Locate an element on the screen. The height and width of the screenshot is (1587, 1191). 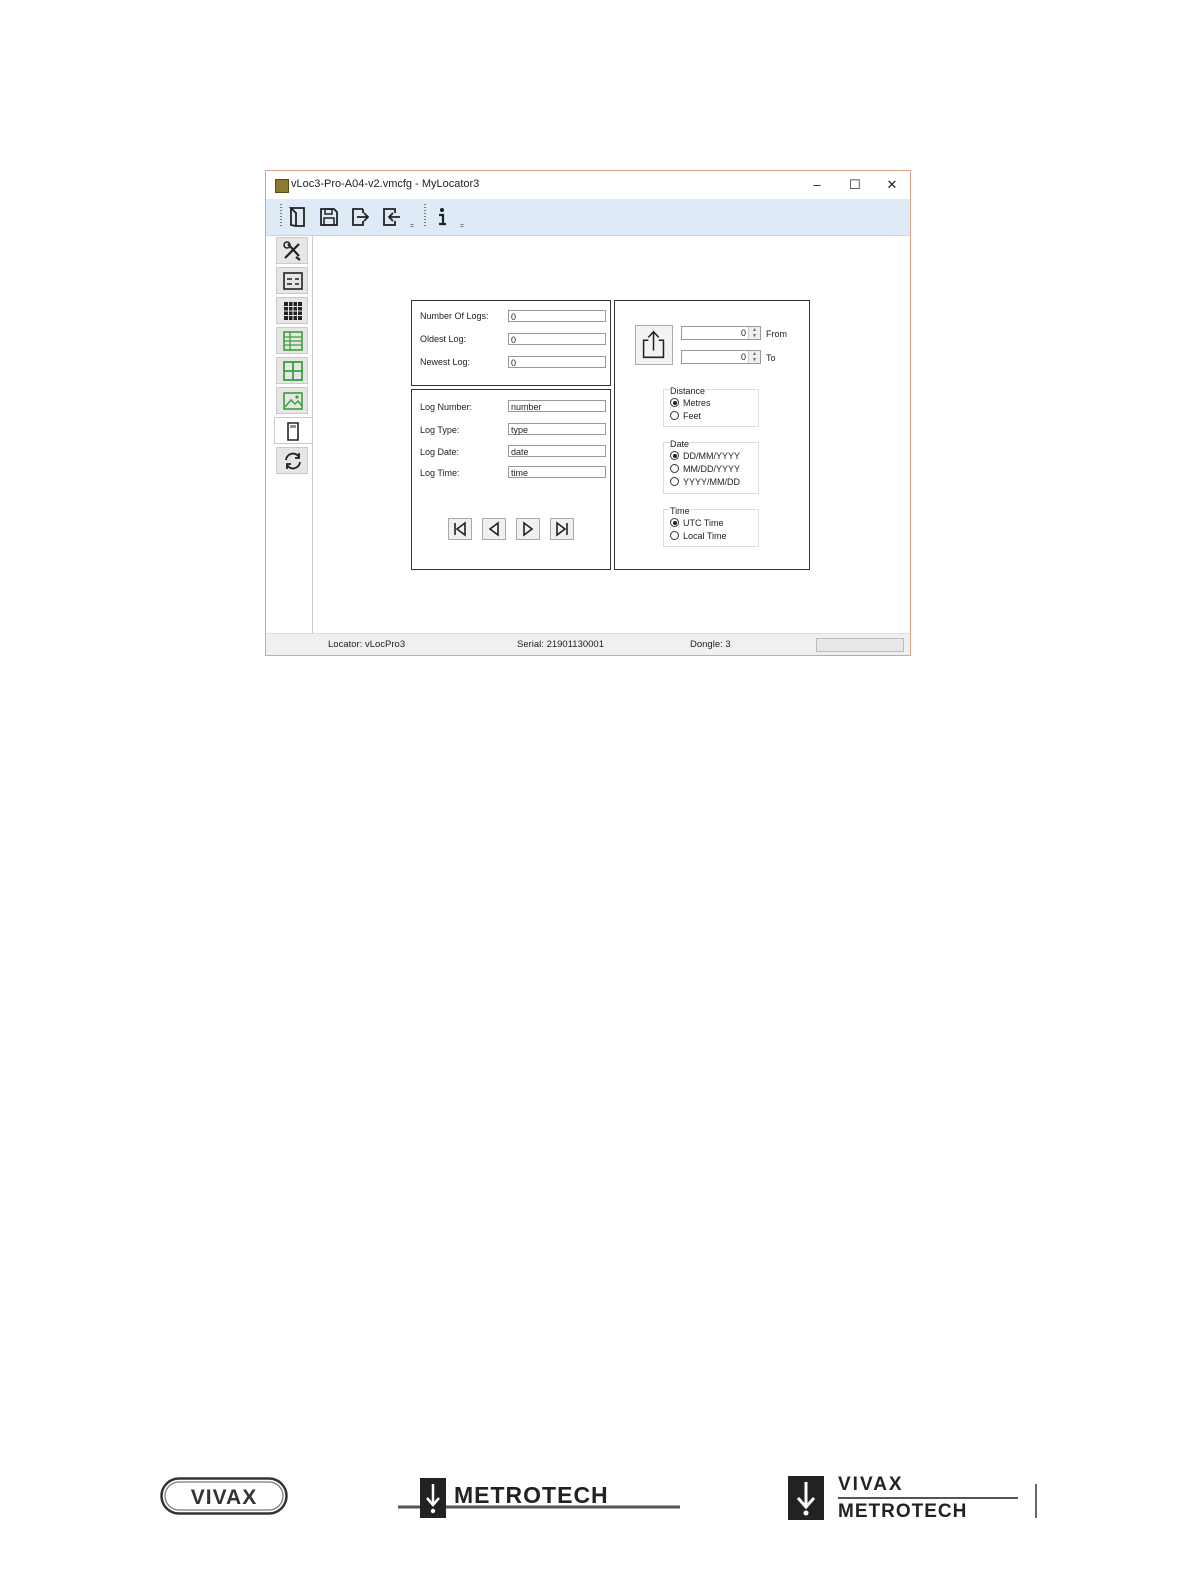
radio-feet: Feet is located at coordinates (685, 416).